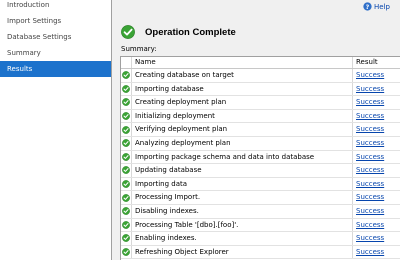  Describe the element at coordinates (126, 62) in the screenshot. I see `status-column-header` at that location.